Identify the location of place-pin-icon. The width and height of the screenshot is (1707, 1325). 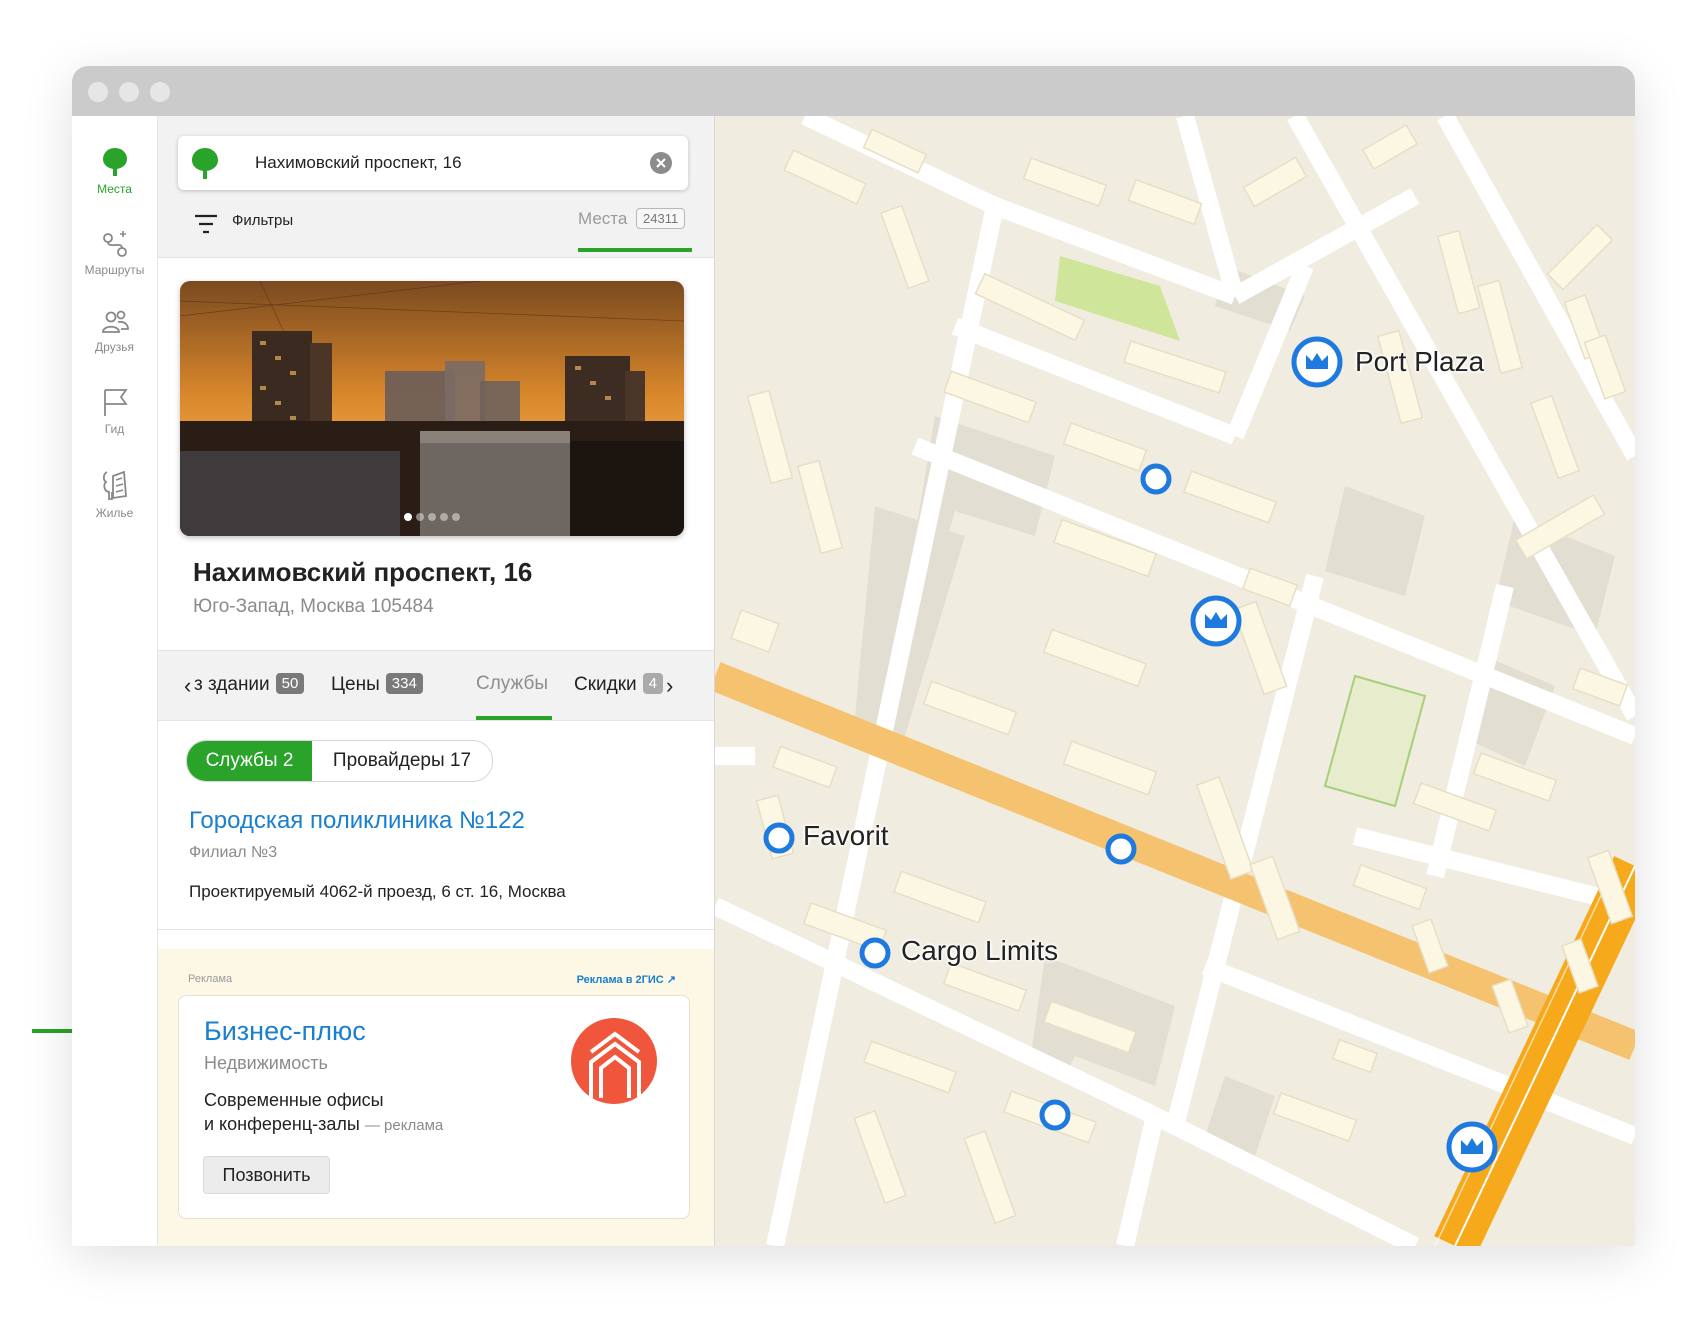
(114, 162).